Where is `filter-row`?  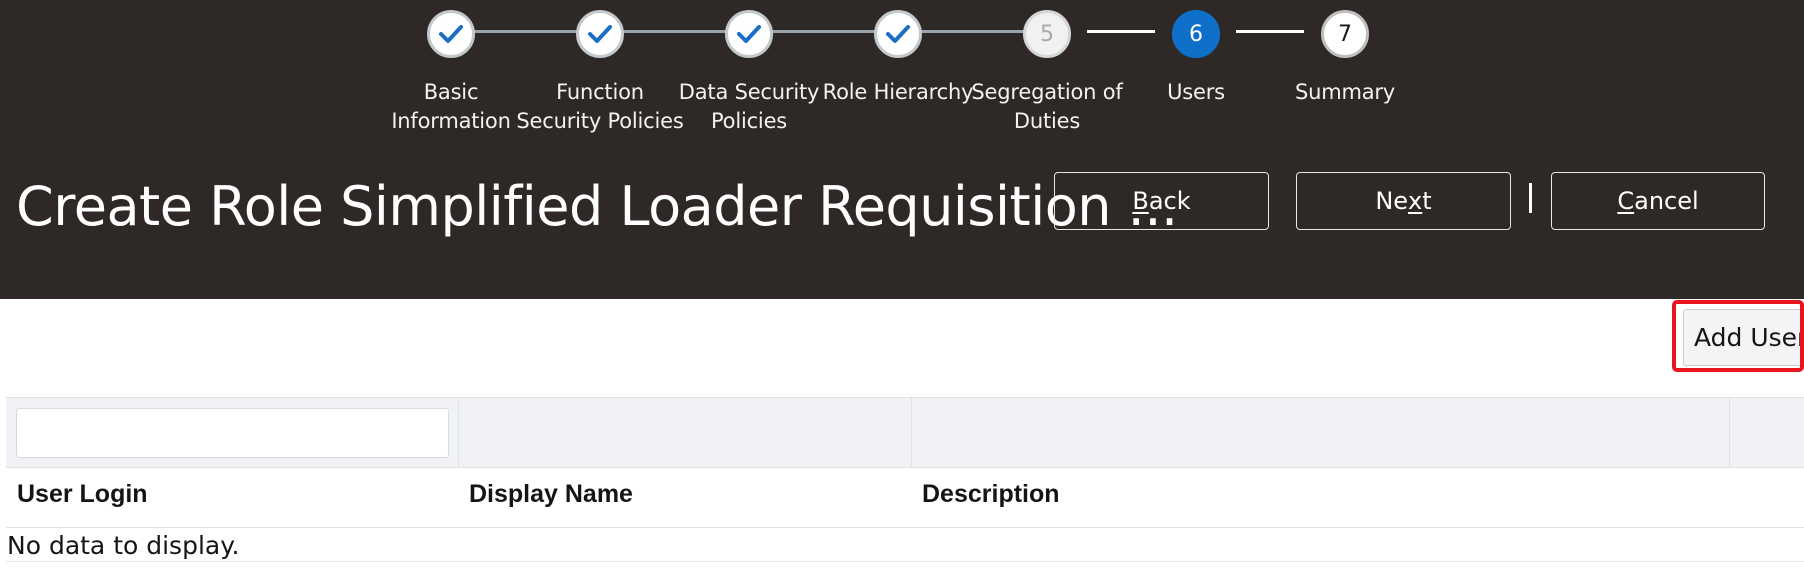 filter-row is located at coordinates (905, 432).